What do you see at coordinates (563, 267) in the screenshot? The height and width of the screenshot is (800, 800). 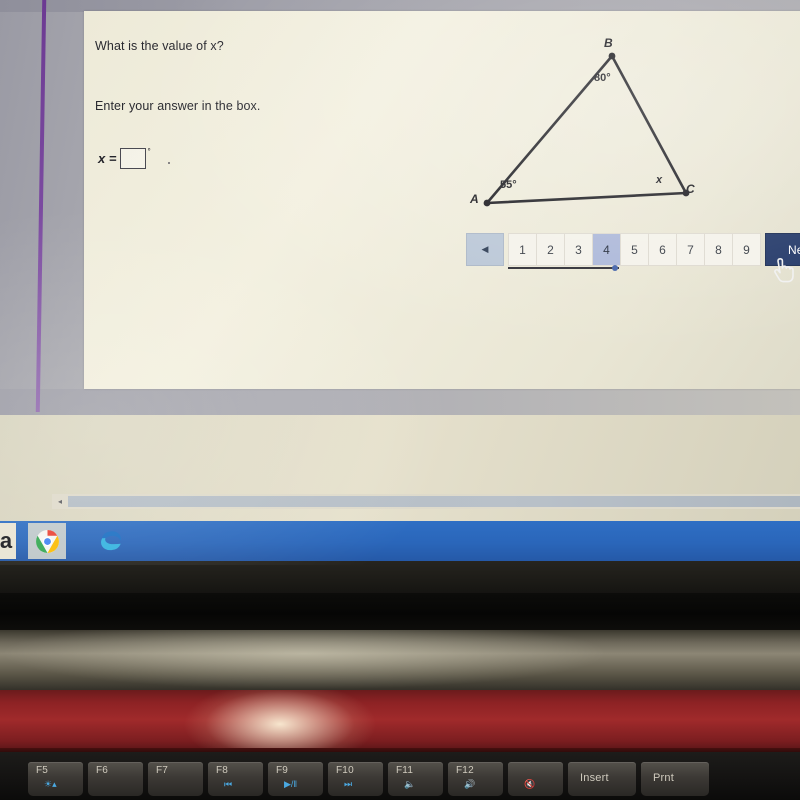 I see `progress-indicator` at bounding box center [563, 267].